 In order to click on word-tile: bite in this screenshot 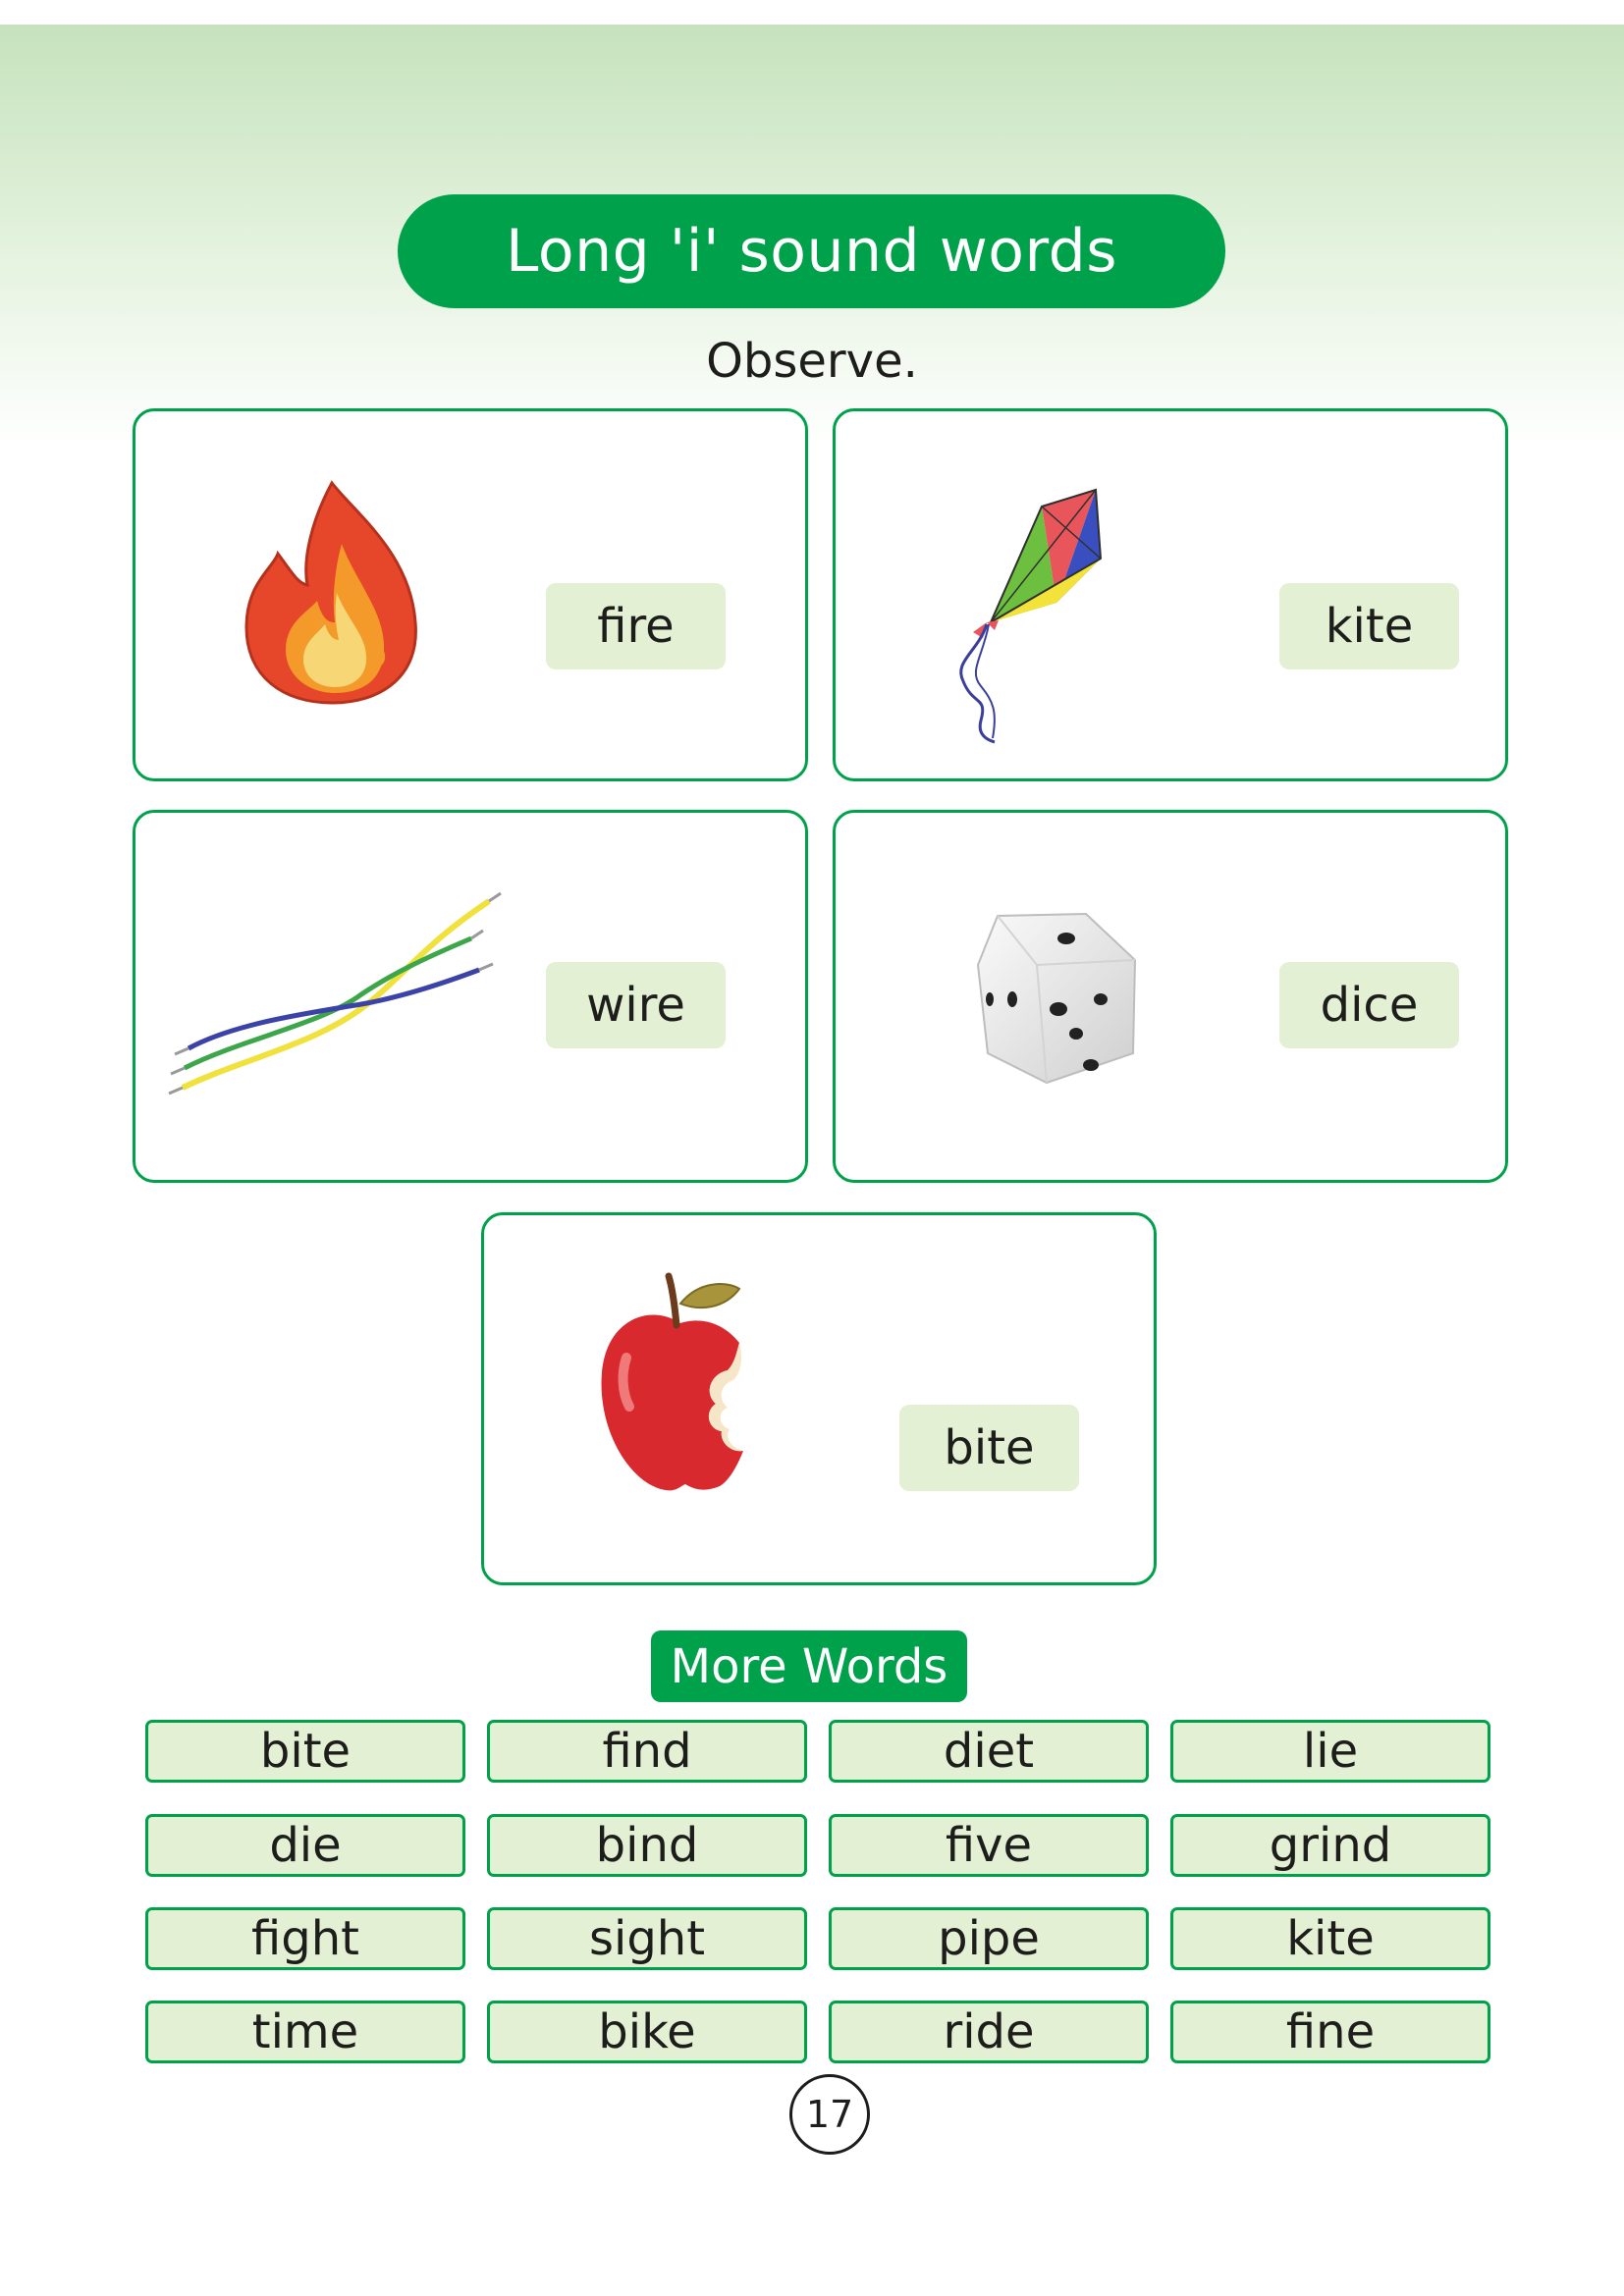, I will do `click(305, 1751)`.